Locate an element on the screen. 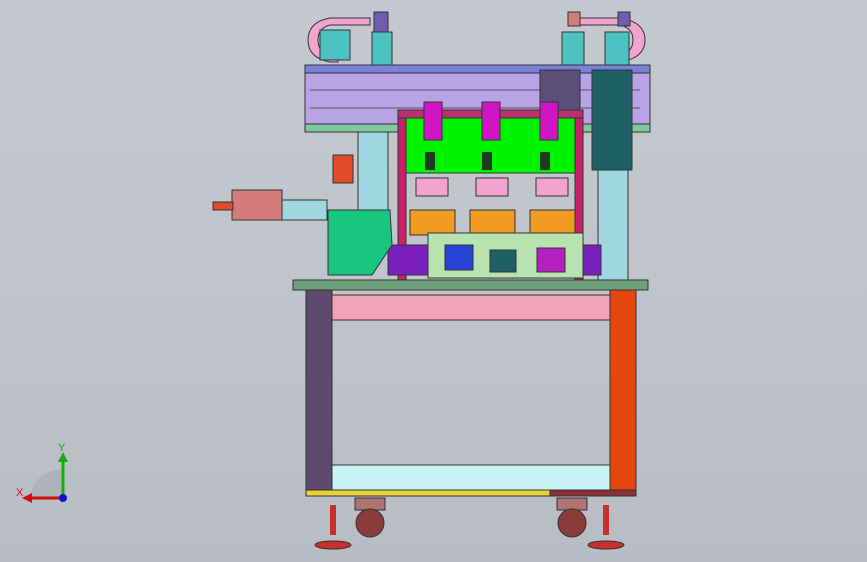 This screenshot has height=562, width=867. left-sensor is located at coordinates (343, 169).